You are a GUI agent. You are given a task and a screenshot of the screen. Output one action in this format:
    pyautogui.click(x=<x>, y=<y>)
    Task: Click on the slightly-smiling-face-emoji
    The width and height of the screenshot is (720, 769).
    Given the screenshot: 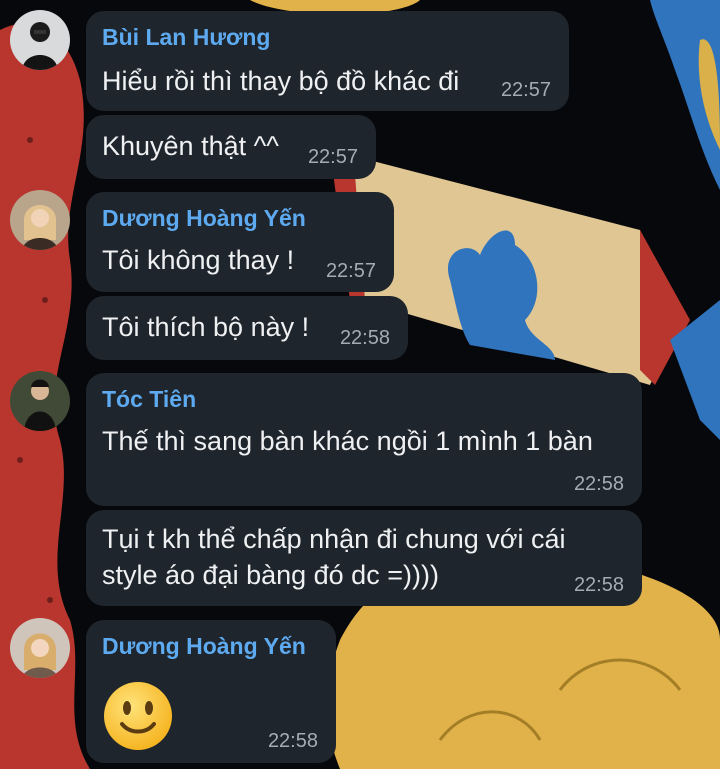 What is the action you would take?
    pyautogui.click(x=138, y=716)
    